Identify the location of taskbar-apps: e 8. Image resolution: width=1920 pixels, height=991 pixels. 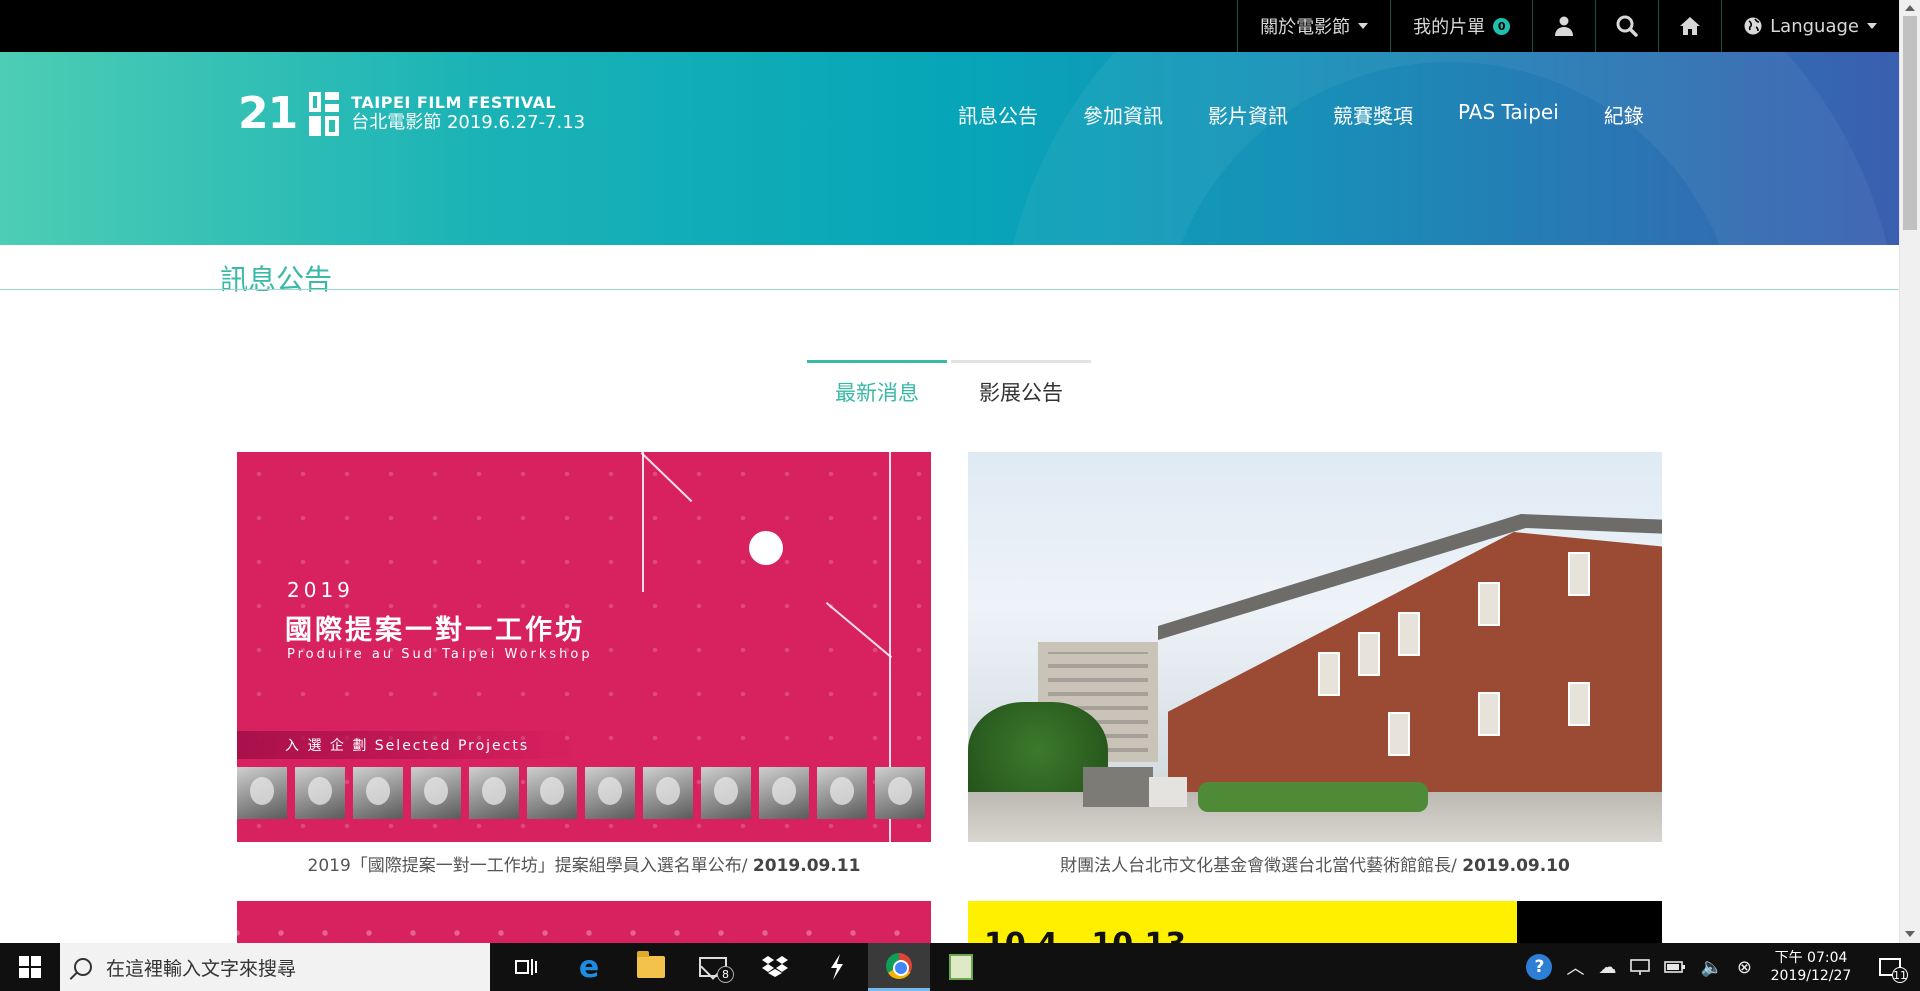
(744, 967).